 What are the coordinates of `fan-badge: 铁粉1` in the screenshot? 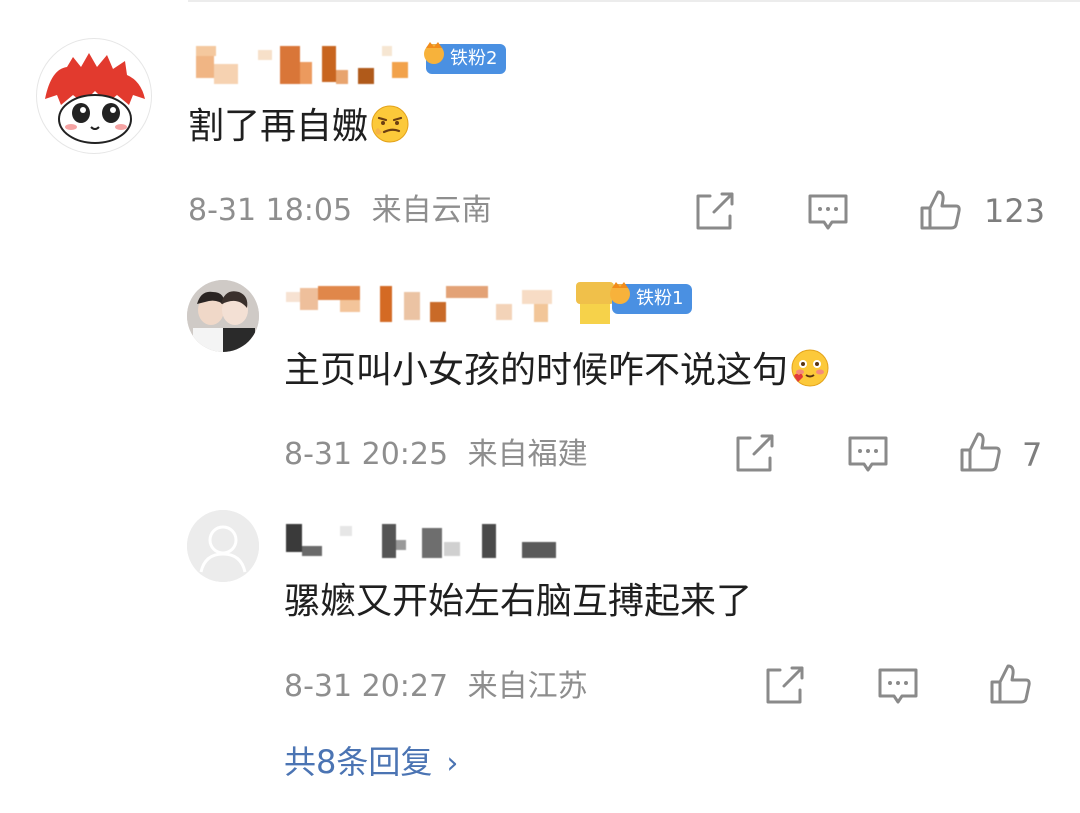 It's located at (651, 298).